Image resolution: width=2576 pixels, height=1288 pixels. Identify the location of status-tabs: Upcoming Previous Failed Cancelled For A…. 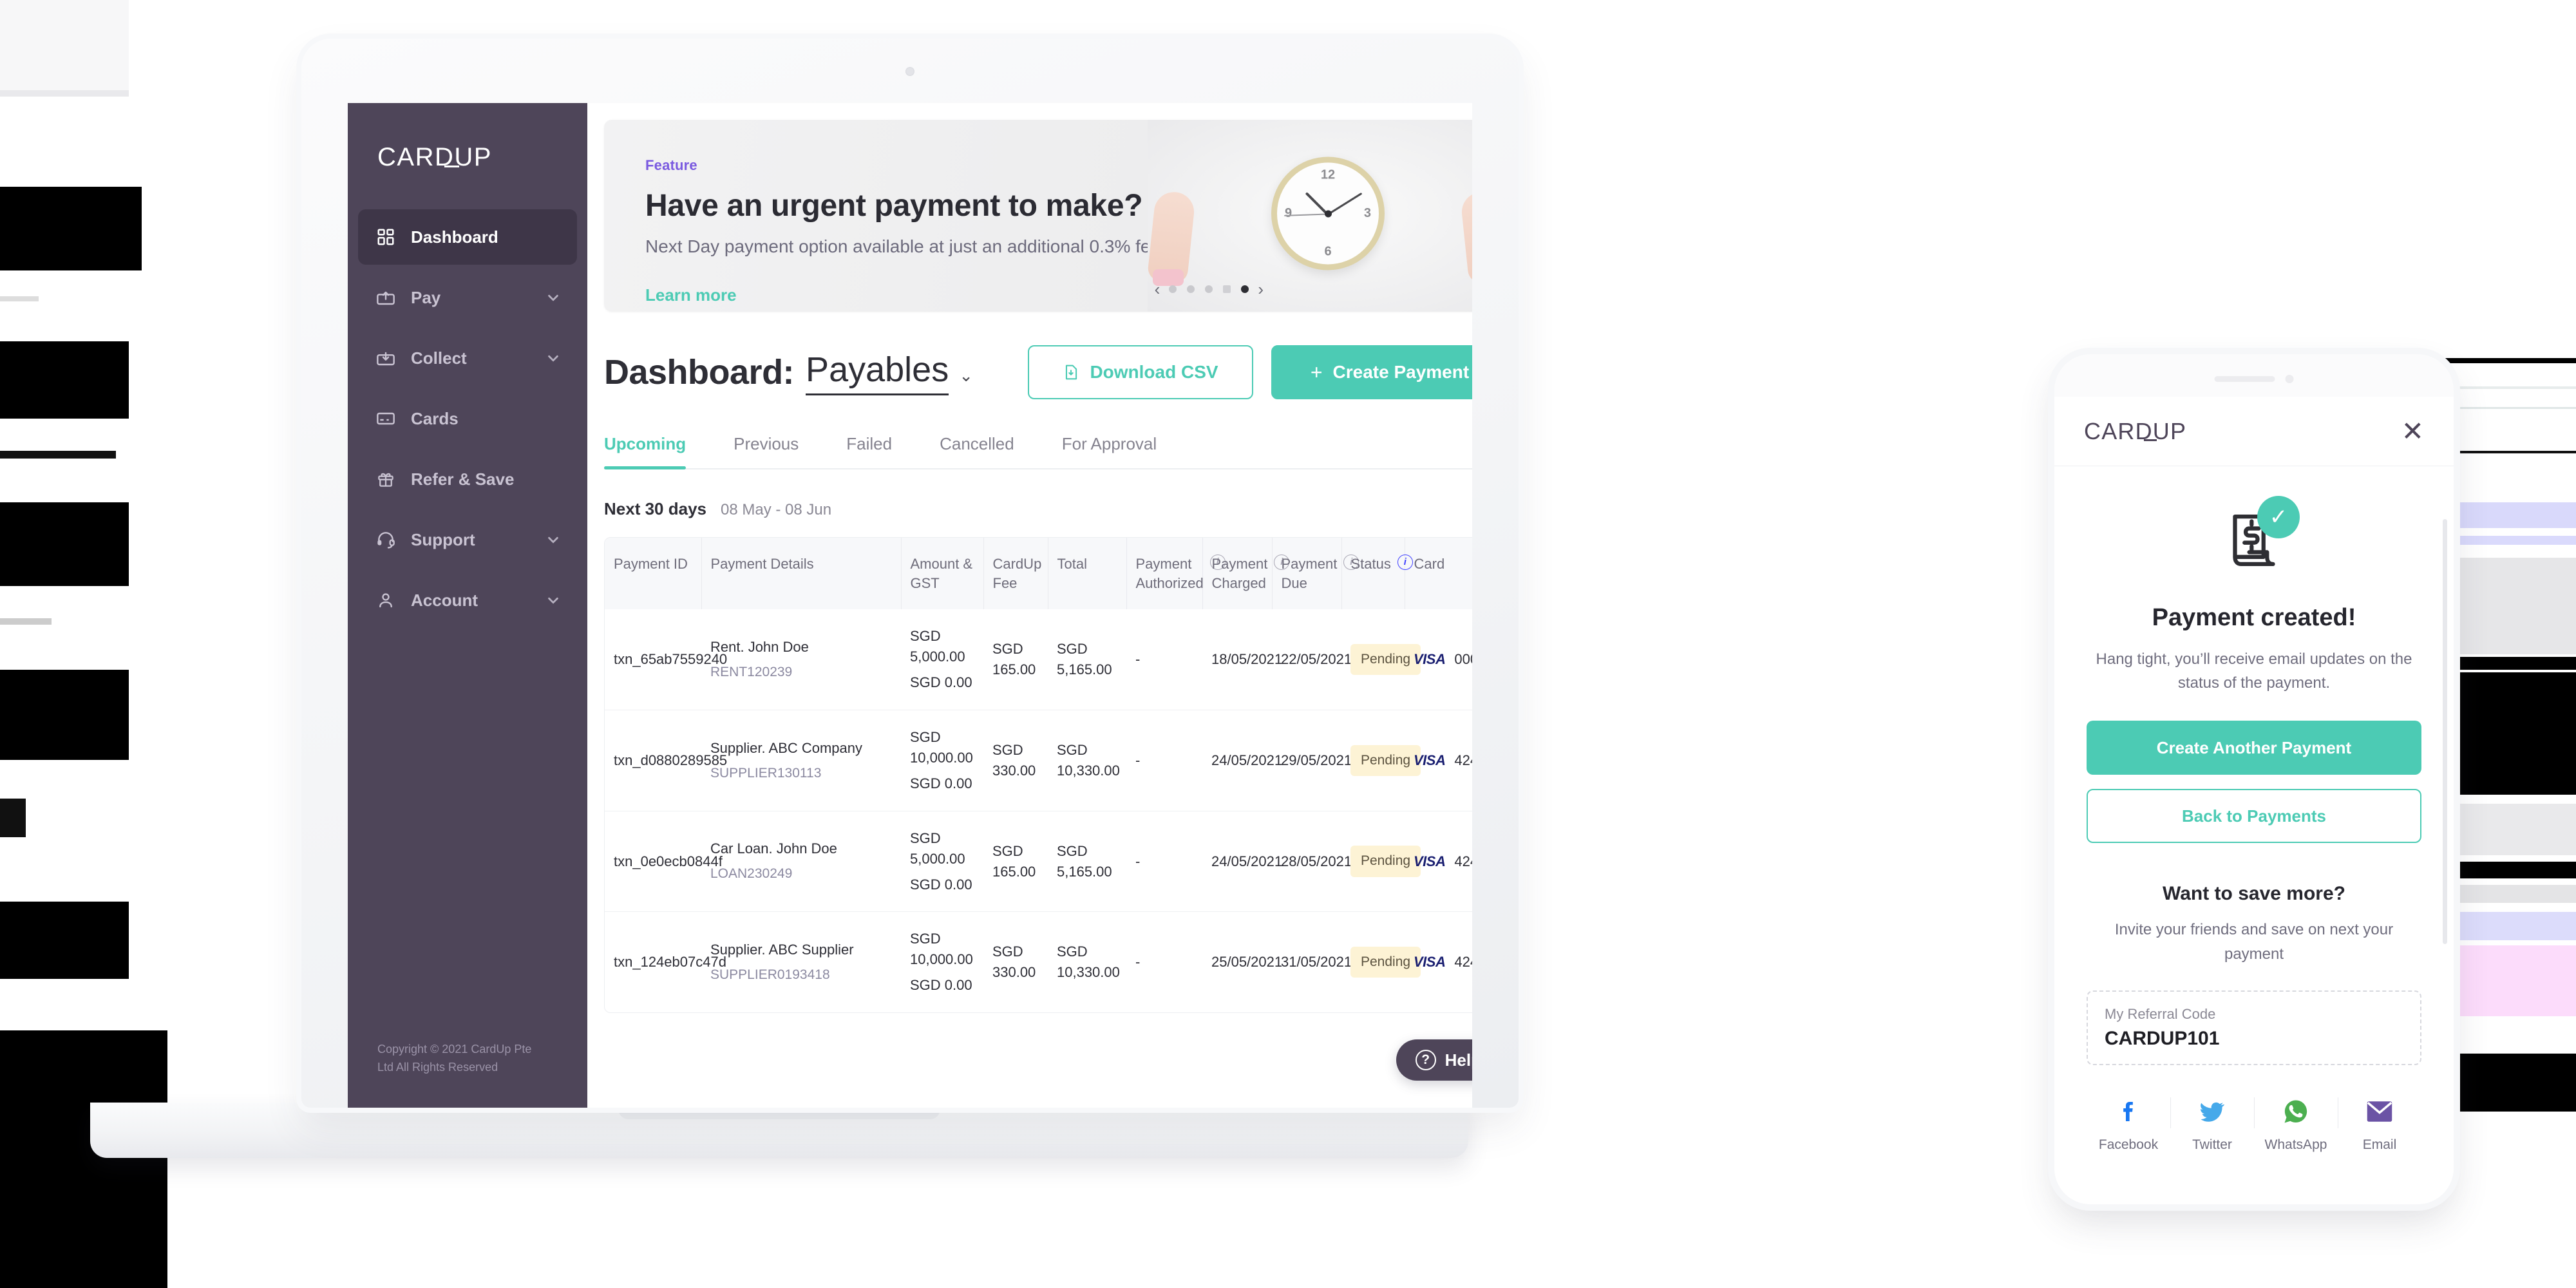
(1038, 451).